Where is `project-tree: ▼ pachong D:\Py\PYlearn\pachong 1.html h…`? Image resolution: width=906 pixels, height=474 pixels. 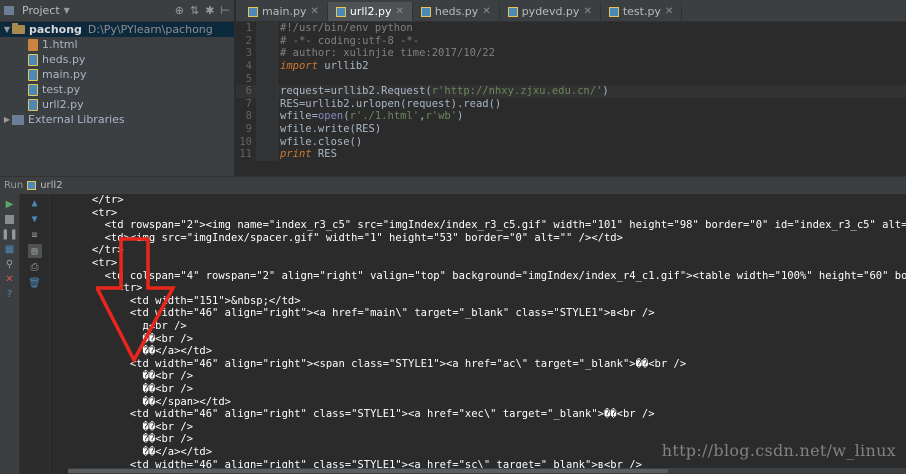
project-tree: ▼ pachong D:\Py\PYlearn\pachong 1.html h… is located at coordinates (117, 74).